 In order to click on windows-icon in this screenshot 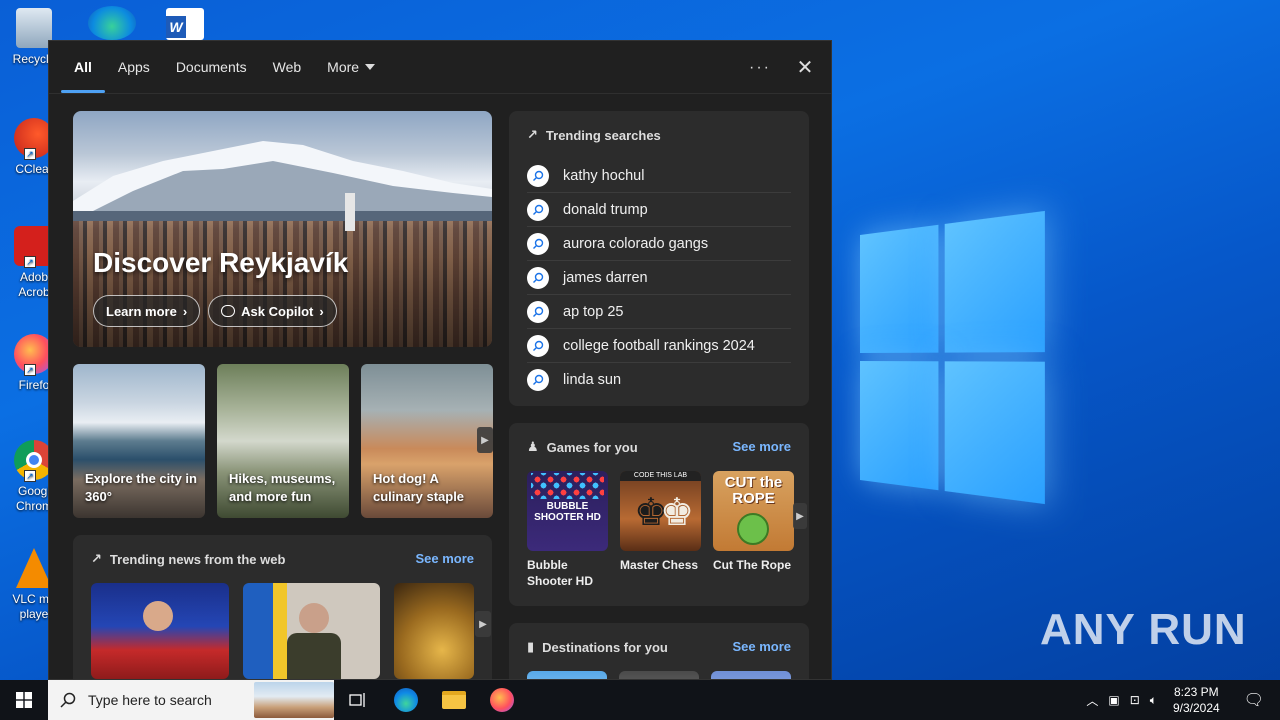, I will do `click(24, 700)`.